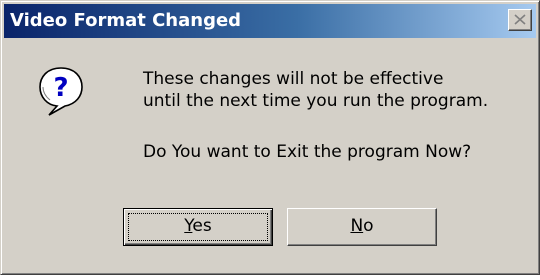 This screenshot has height=280, width=540. I want to click on dialog-title: Video Format Changed, so click(126, 20).